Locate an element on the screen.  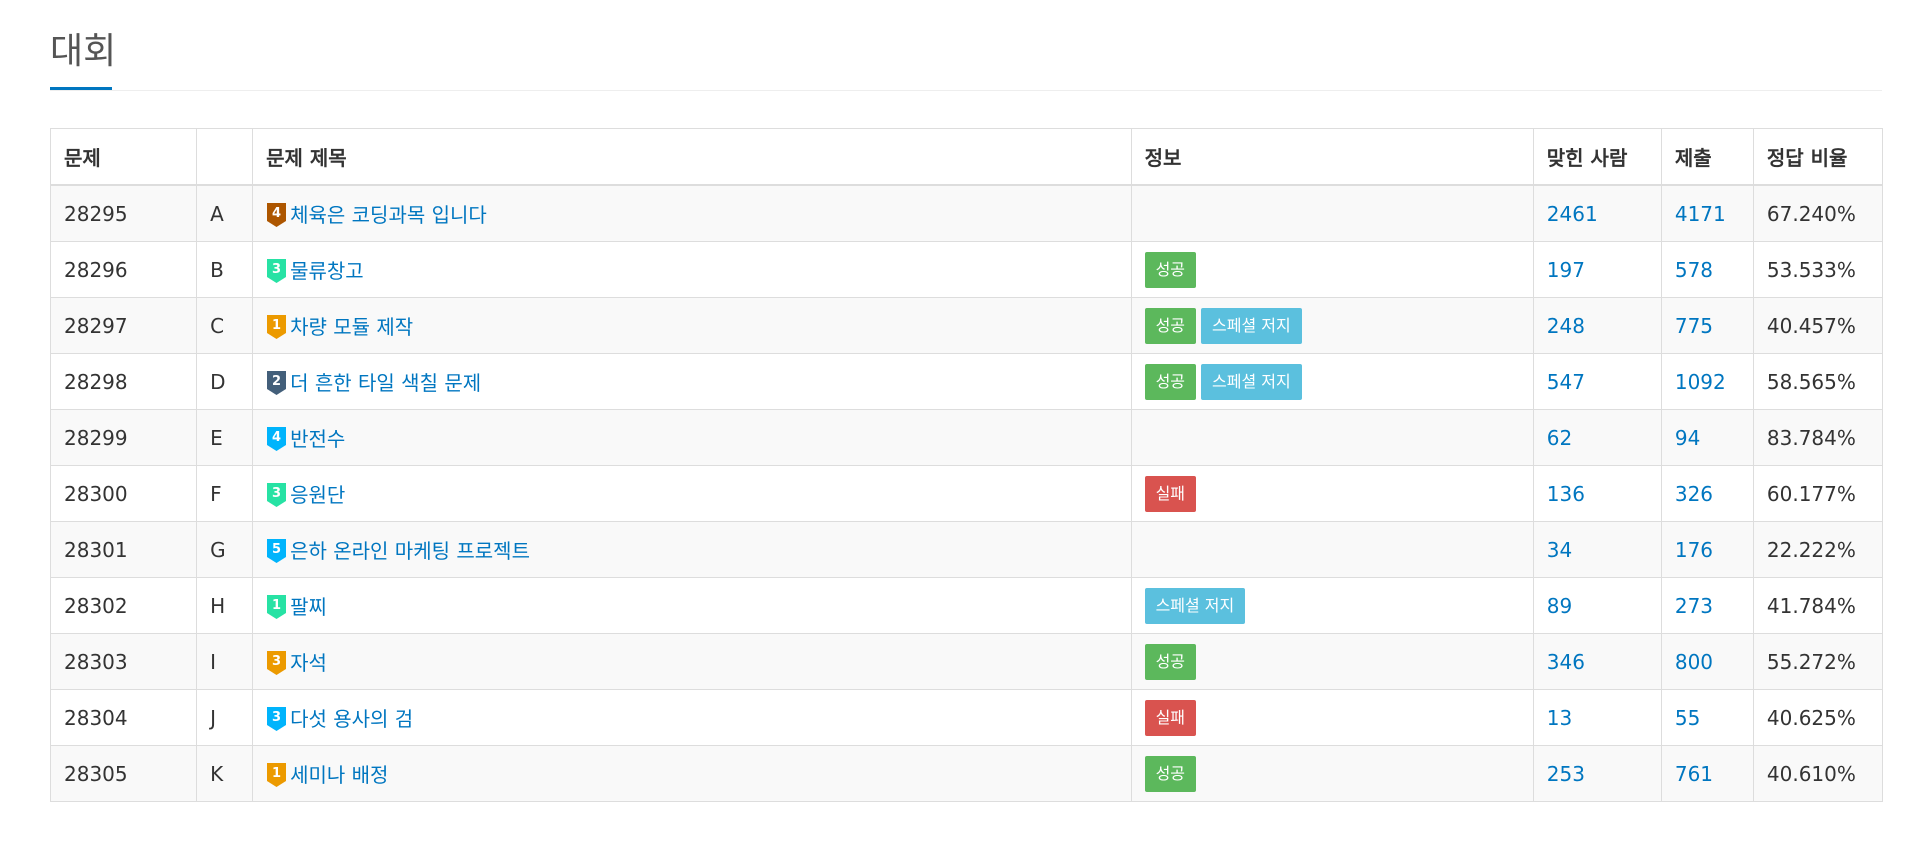
solved-count-link: 13 is located at coordinates (1559, 718).